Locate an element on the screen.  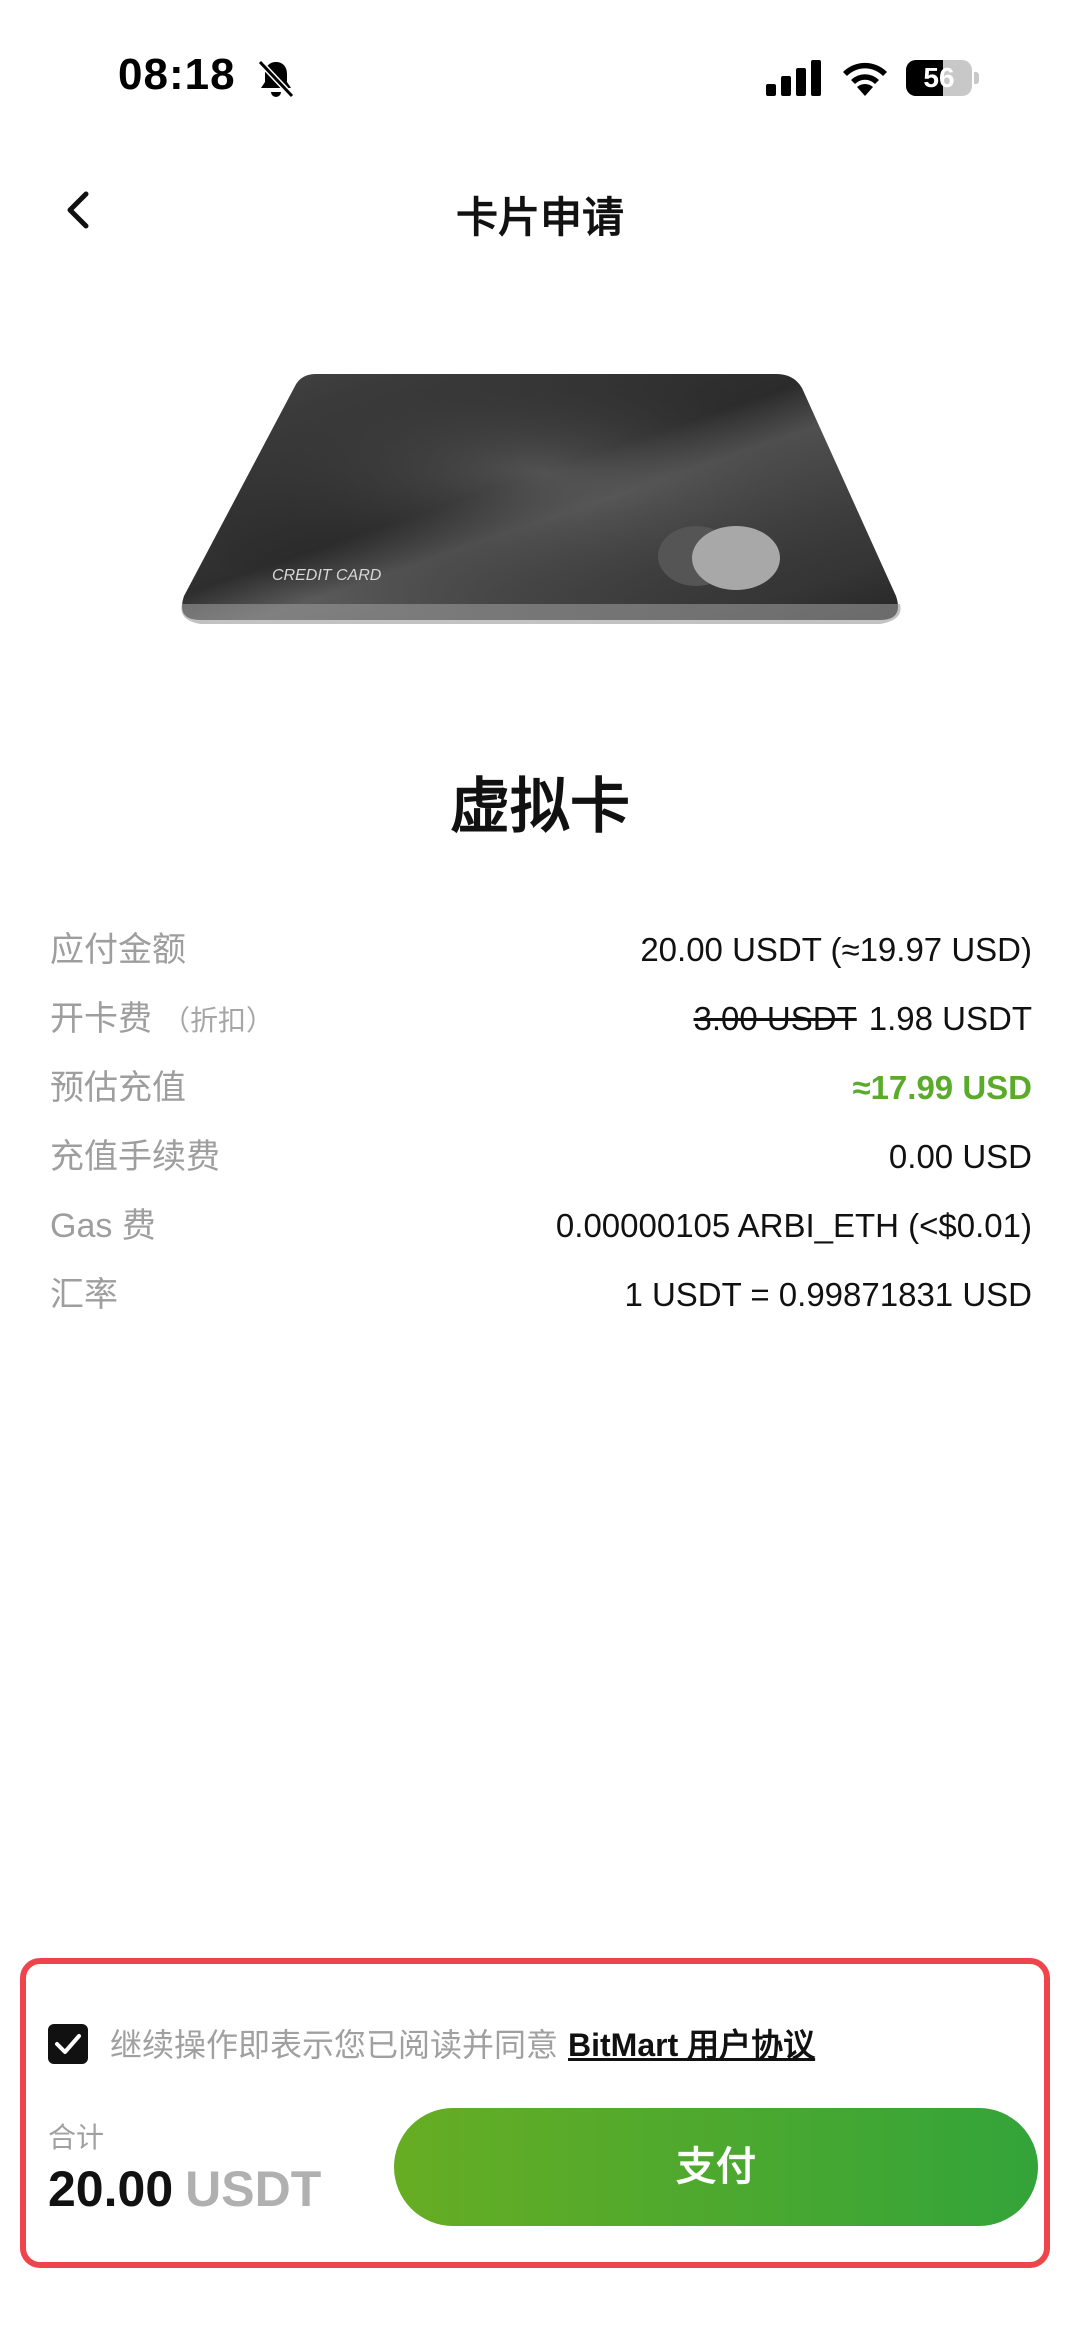
battery-icon: 56 is located at coordinates (943, 78).